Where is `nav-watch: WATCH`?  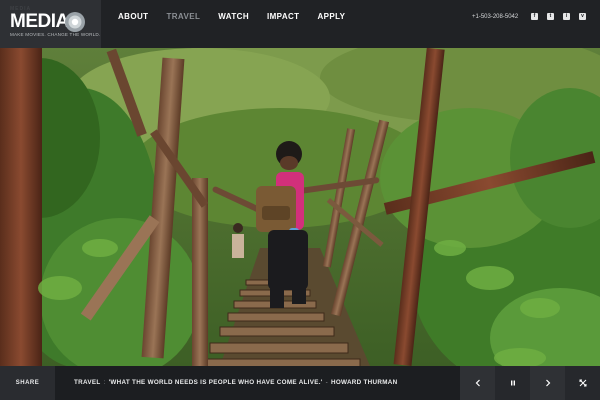 nav-watch: WATCH is located at coordinates (233, 17).